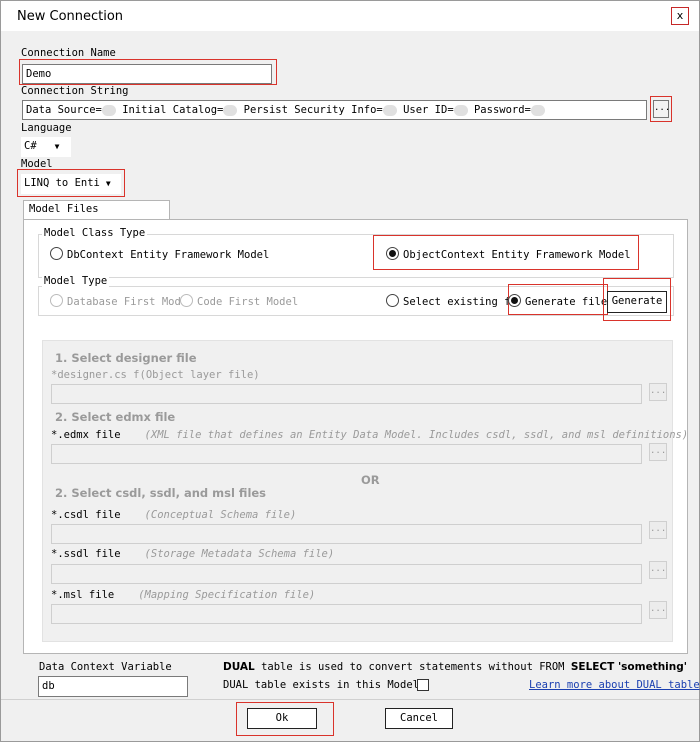 This screenshot has height=742, width=700. What do you see at coordinates (370, 480) in the screenshot?
I see `or-label: OR` at bounding box center [370, 480].